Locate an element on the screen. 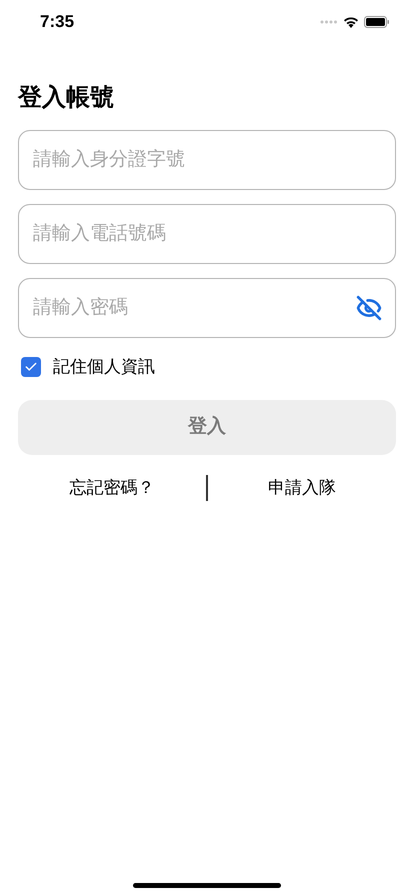 The image size is (414, 896). forgot-password-link: 忘記密碼？ is located at coordinates (112, 487).